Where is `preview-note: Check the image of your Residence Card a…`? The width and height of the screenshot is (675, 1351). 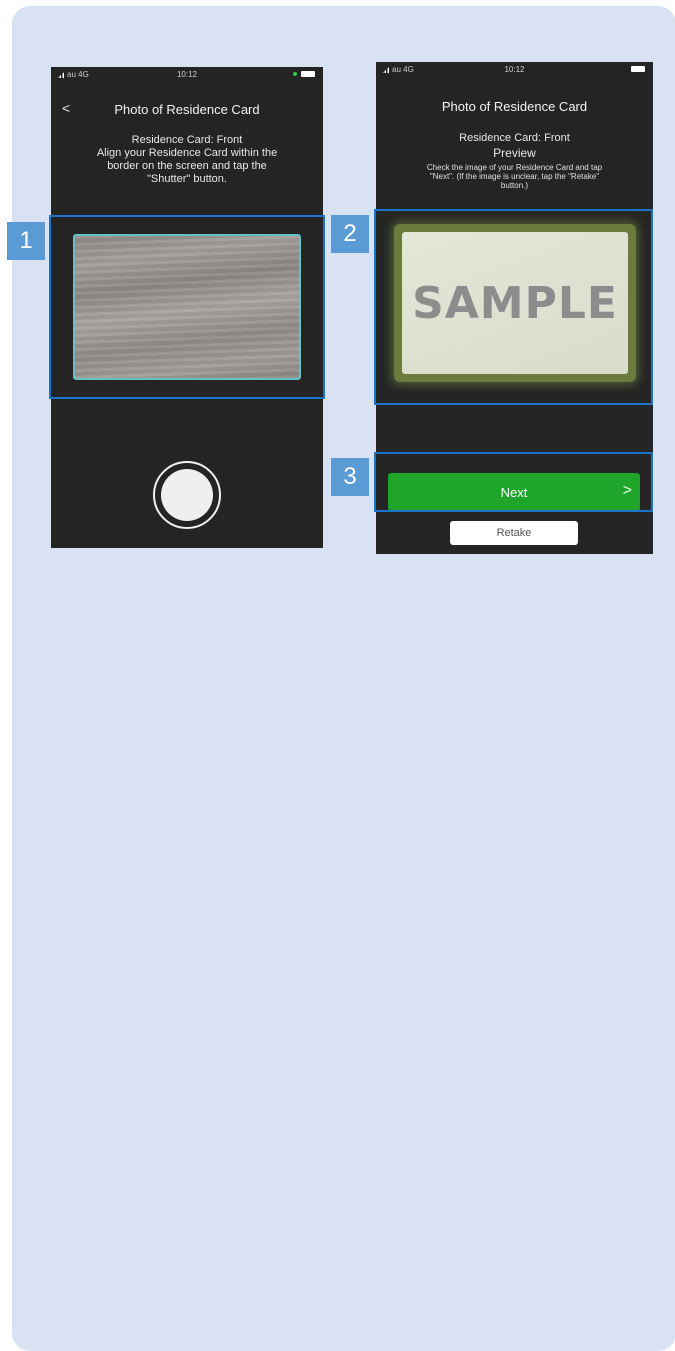
preview-note: Check the image of your Residence Card a… is located at coordinates (514, 176).